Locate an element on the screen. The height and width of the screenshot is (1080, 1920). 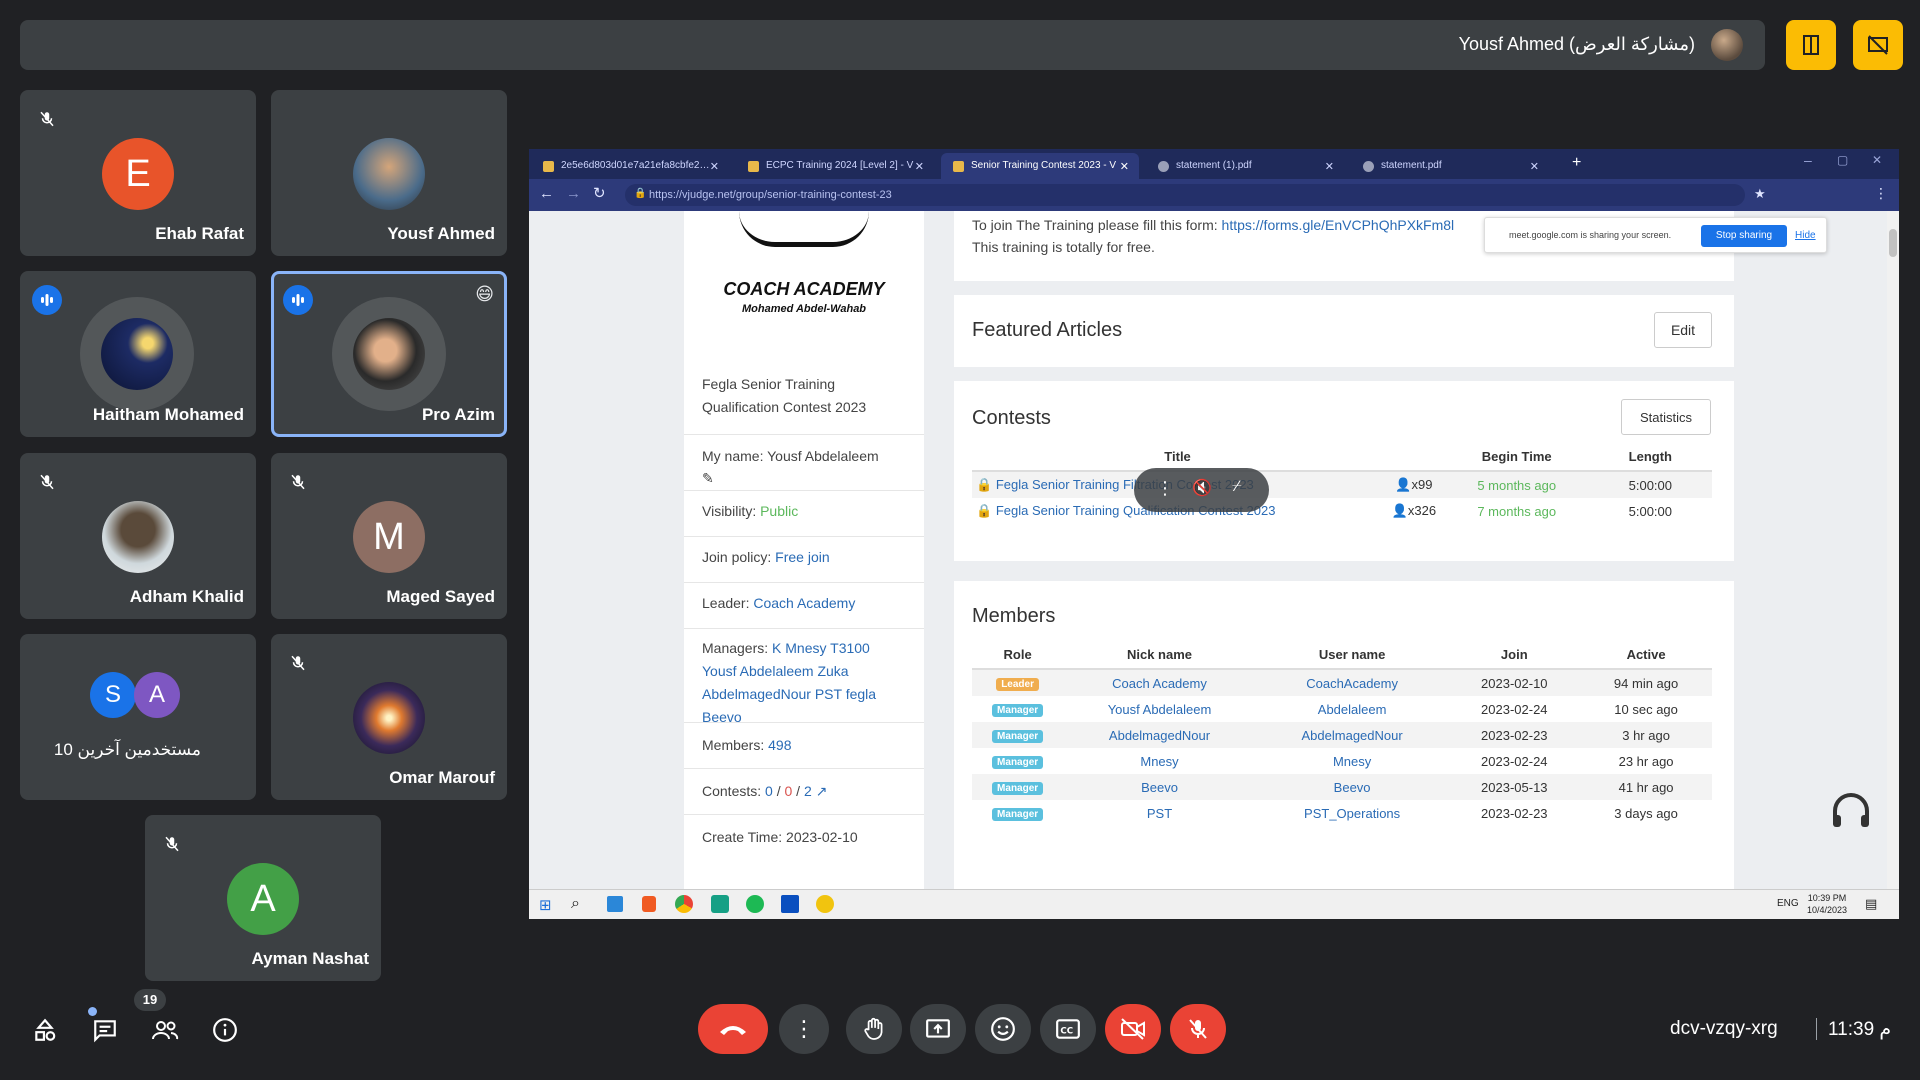
others-tile: S A 10 مستخدمين آخرين is located at coordinates (138, 717).